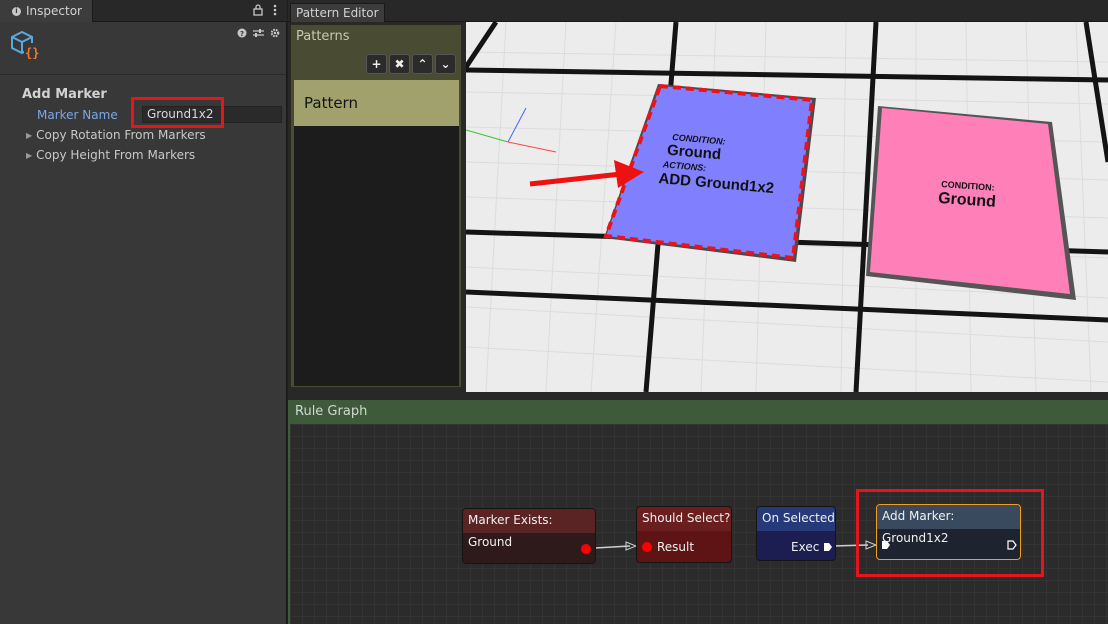 The width and height of the screenshot is (1108, 624). What do you see at coordinates (323, 36) in the screenshot?
I see `patterns-title: Patterns` at bounding box center [323, 36].